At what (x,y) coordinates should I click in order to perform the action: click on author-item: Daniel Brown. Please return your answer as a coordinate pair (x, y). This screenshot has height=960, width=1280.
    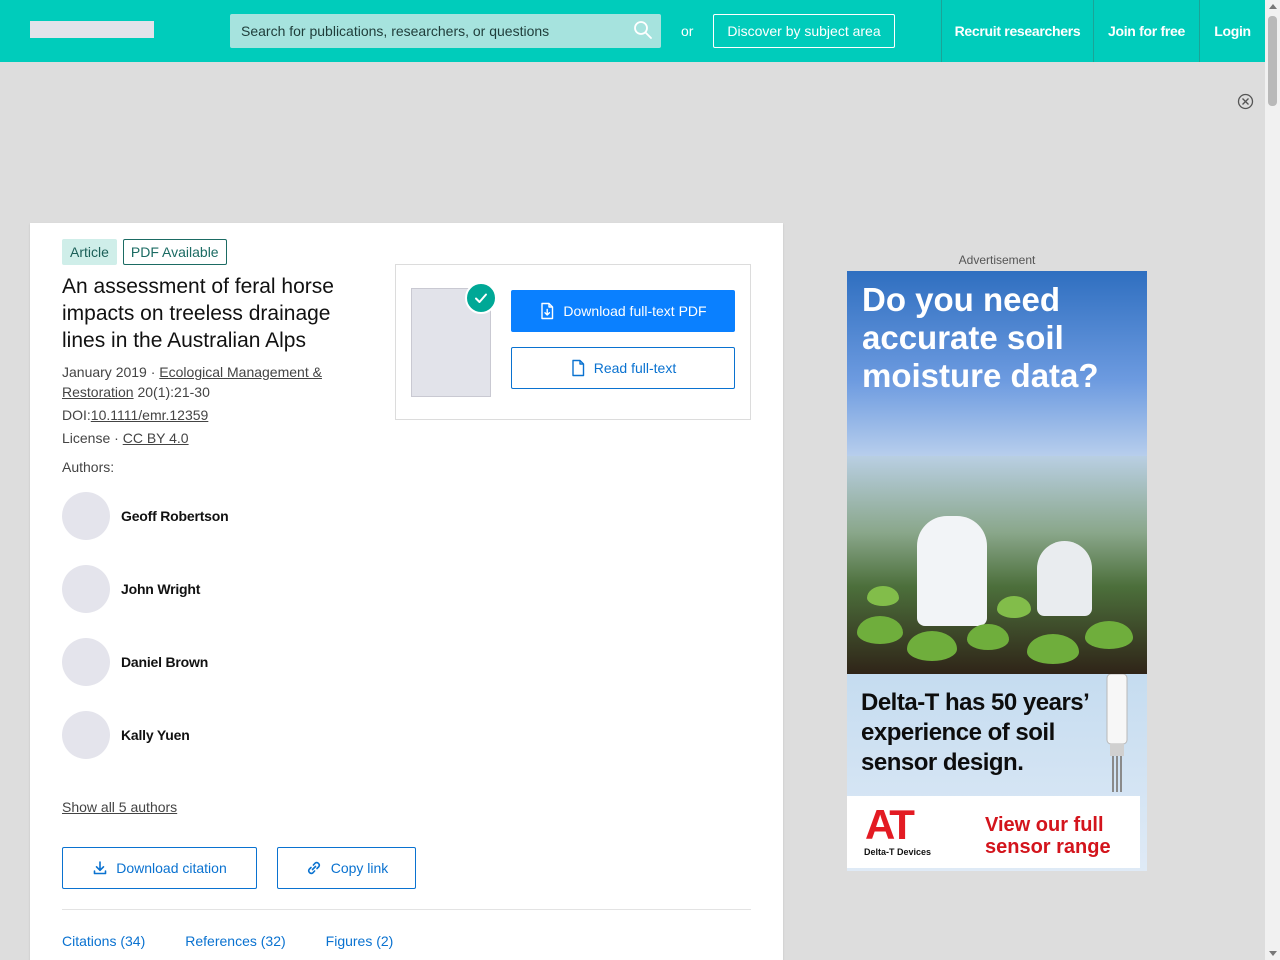
    Looking at the image, I should click on (135, 662).